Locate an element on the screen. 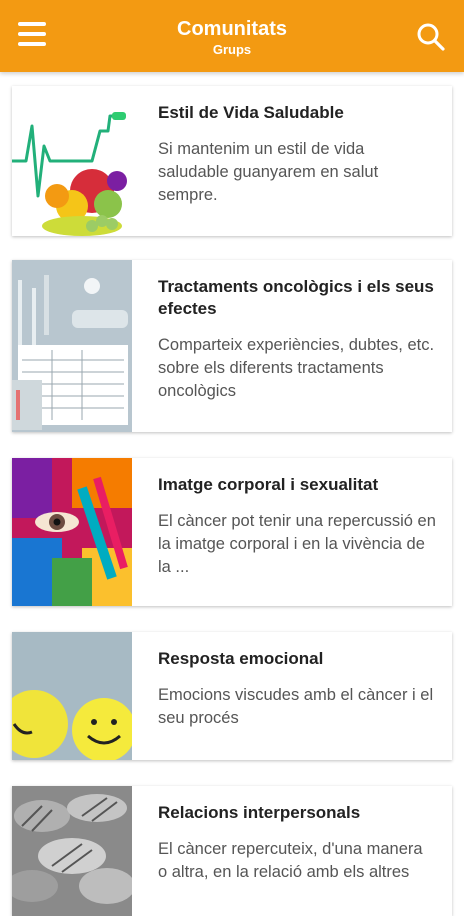 Image resolution: width=464 pixels, height=916 pixels. page-title: Comunitats is located at coordinates (232, 29).